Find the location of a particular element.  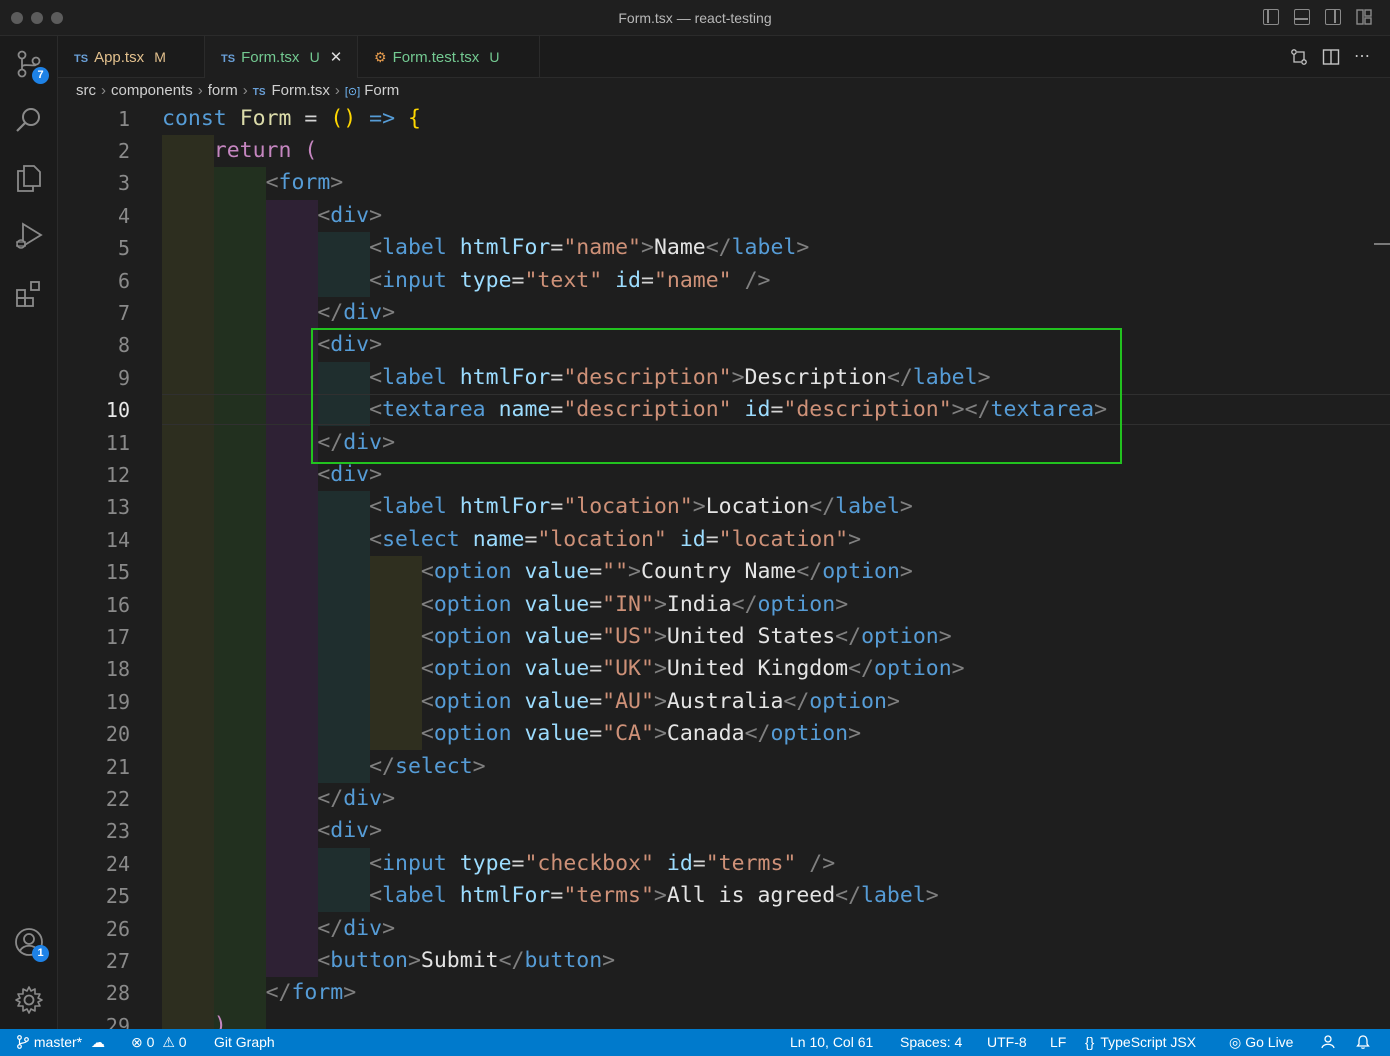

feedback-icon is located at coordinates (1328, 1042).